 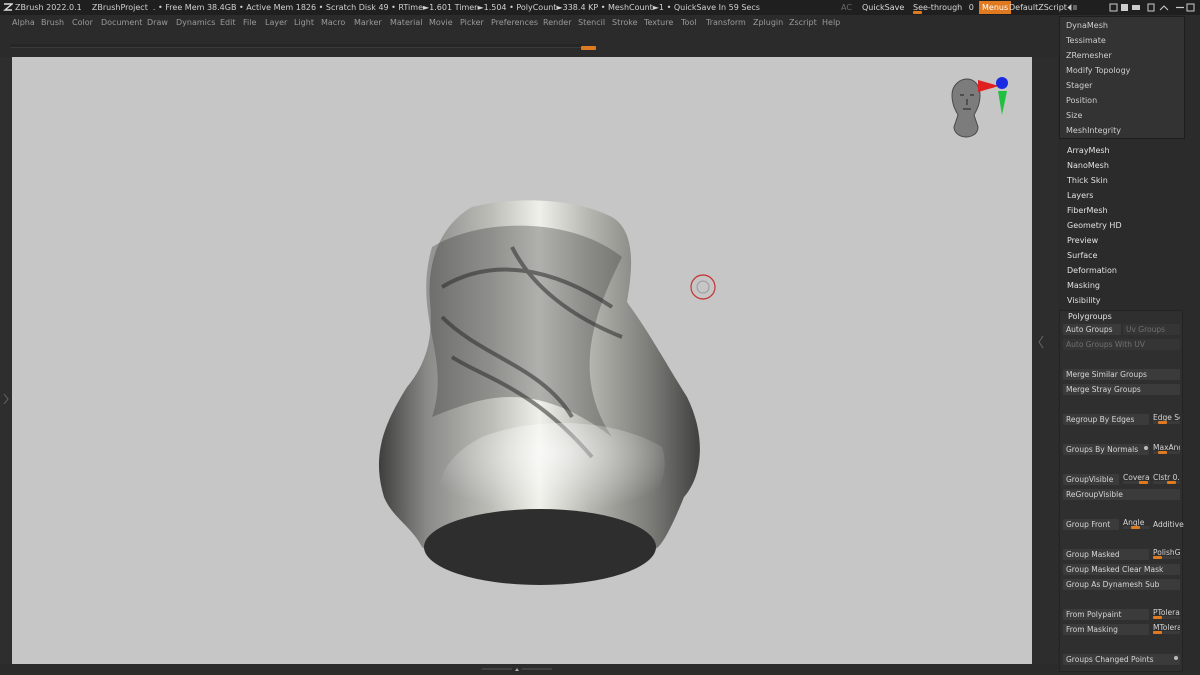 What do you see at coordinates (689, 22) in the screenshot?
I see `menu-tool: Tool` at bounding box center [689, 22].